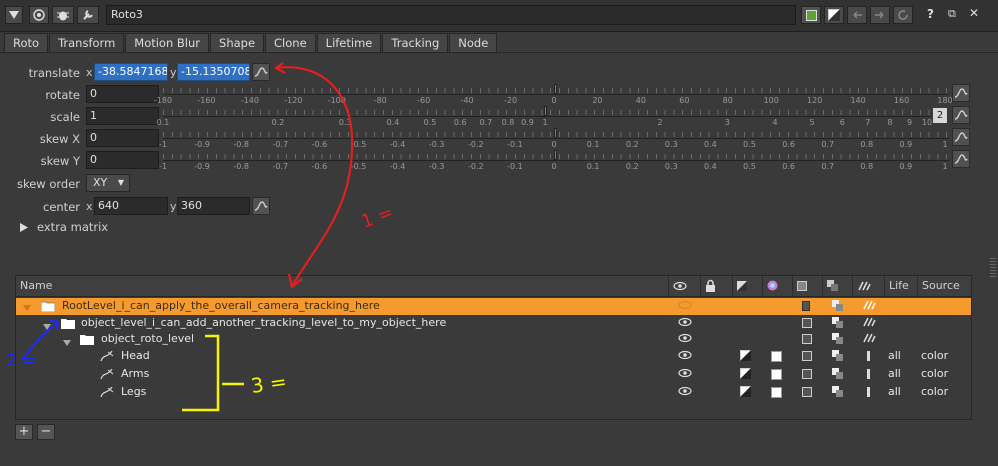 The width and height of the screenshot is (998, 466). I want to click on scale-slider: 0.1 0.2 0.3 0.4 0.5 0.6 0.7 0.8 0.9 1 2 3 4 5 6 7 8 9 10, so click(544, 118).